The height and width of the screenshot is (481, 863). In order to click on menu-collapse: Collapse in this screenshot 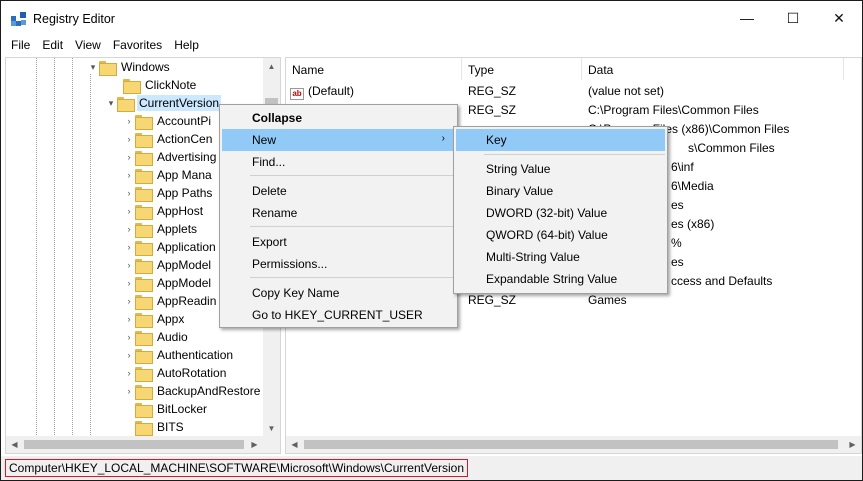, I will do `click(338, 118)`.